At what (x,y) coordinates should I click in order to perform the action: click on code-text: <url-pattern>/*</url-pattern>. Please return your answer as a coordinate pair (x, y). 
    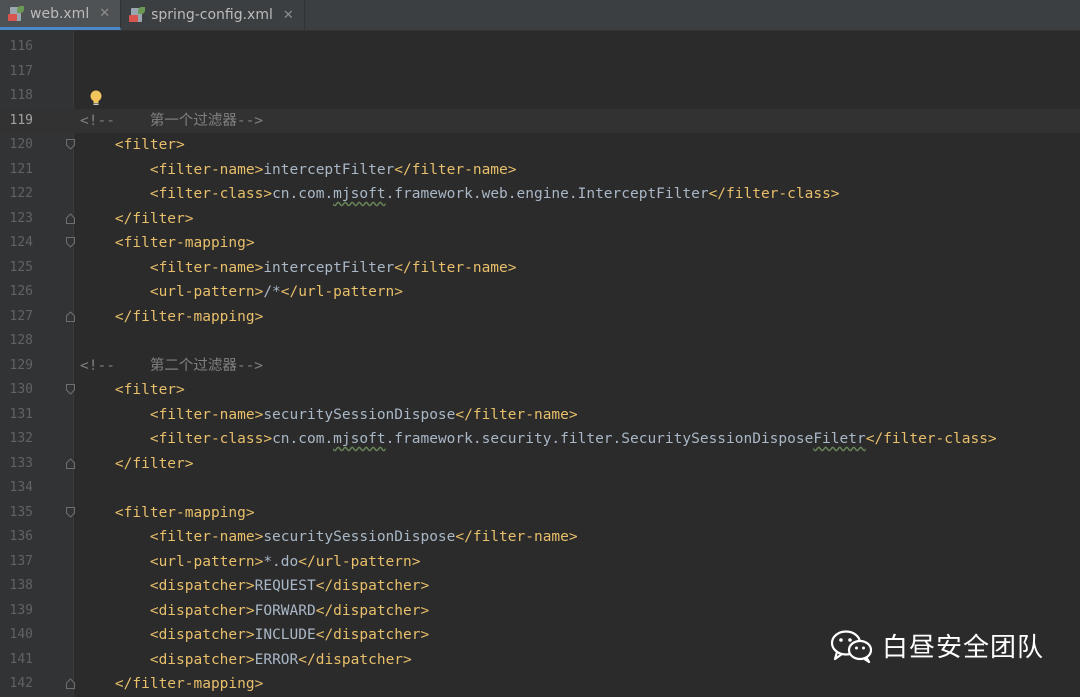
    Looking at the image, I should click on (241, 292).